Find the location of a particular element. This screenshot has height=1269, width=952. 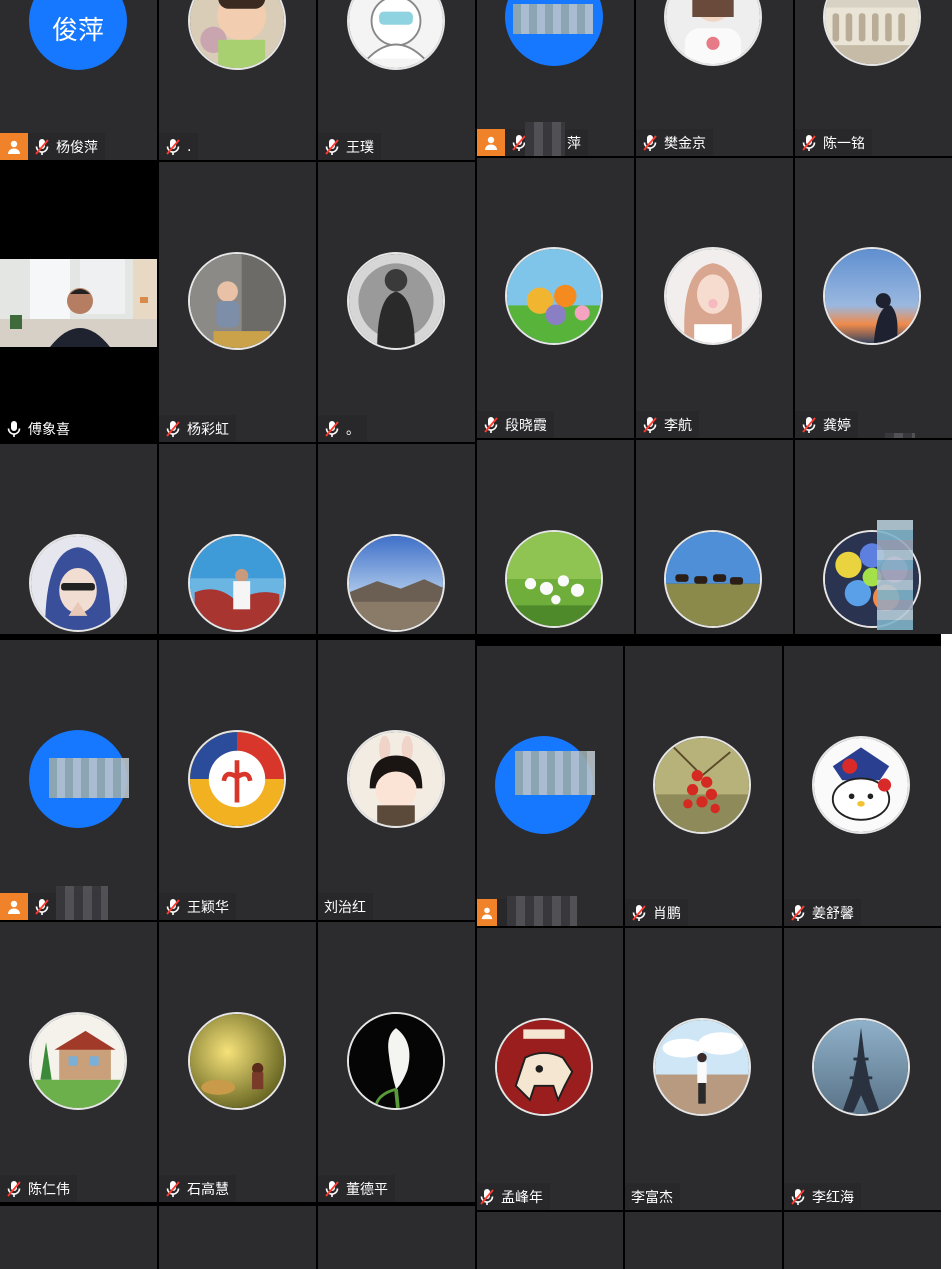

participant-nametag: 姜舒馨 is located at coordinates (822, 912).